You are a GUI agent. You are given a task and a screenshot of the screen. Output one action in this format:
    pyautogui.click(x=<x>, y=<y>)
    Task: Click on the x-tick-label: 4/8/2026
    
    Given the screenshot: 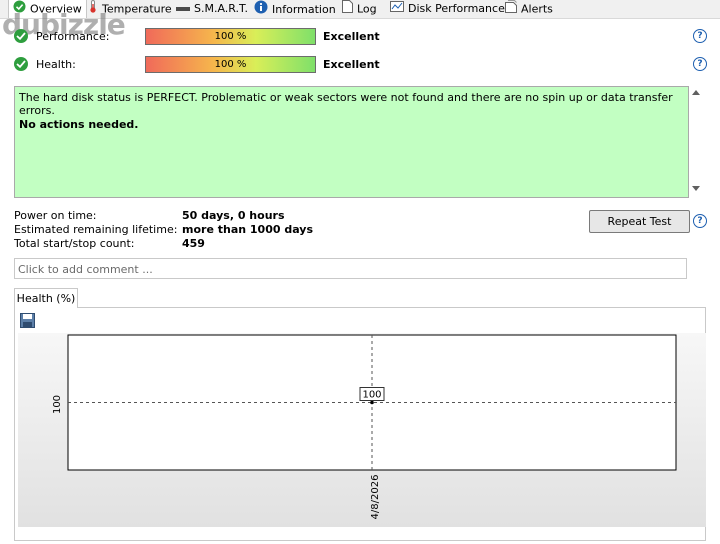 What is the action you would take?
    pyautogui.click(x=375, y=497)
    